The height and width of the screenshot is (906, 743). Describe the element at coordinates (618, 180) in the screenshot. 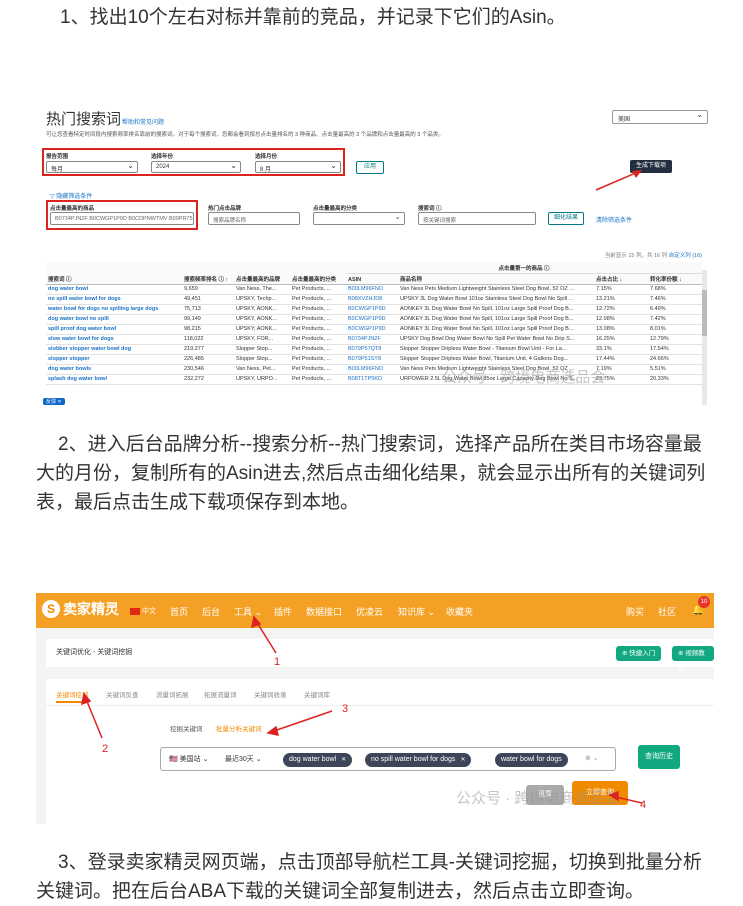

I see `annotation-arrow` at that location.